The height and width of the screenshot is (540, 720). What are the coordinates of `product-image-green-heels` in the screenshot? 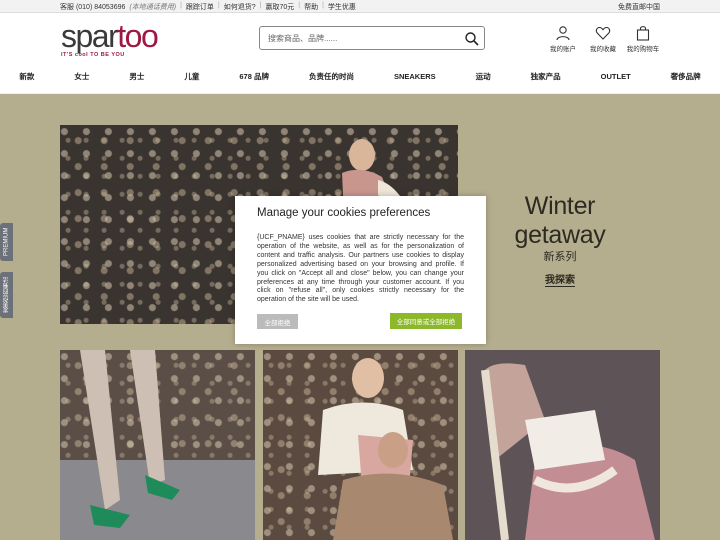 It's located at (157, 445).